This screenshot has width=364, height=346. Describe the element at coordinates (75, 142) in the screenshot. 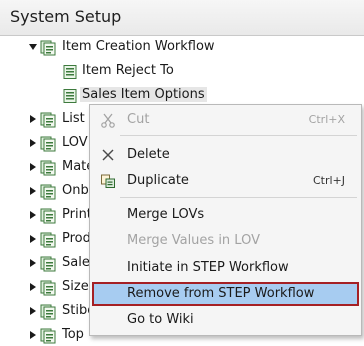

I see `tree-node-label: LOV` at that location.